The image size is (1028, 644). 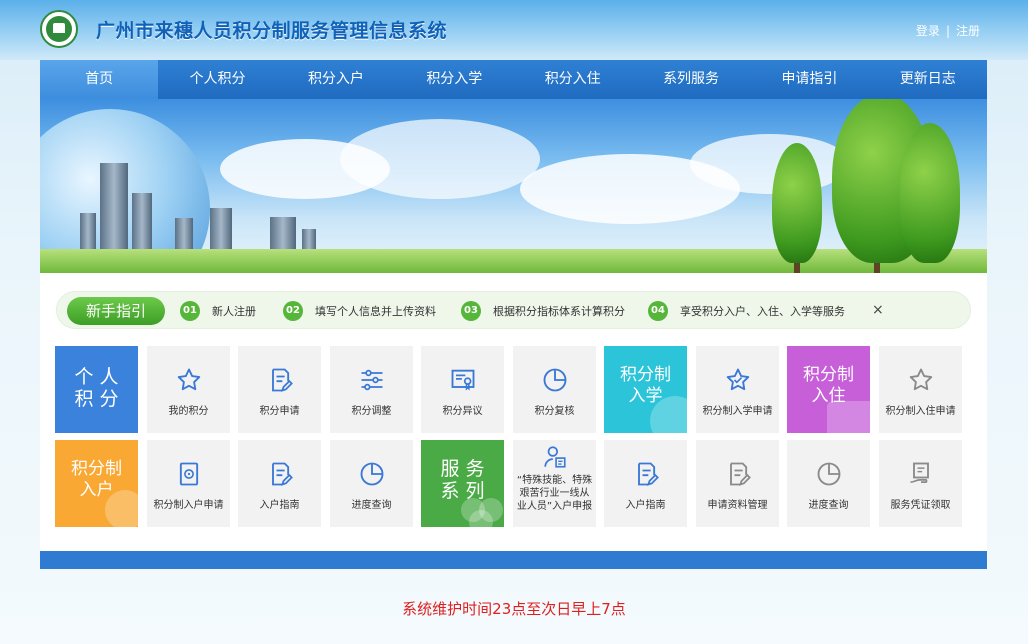 What do you see at coordinates (554, 480) in the screenshot?
I see `tile-label-line1: “特殊技能、特殊` at bounding box center [554, 480].